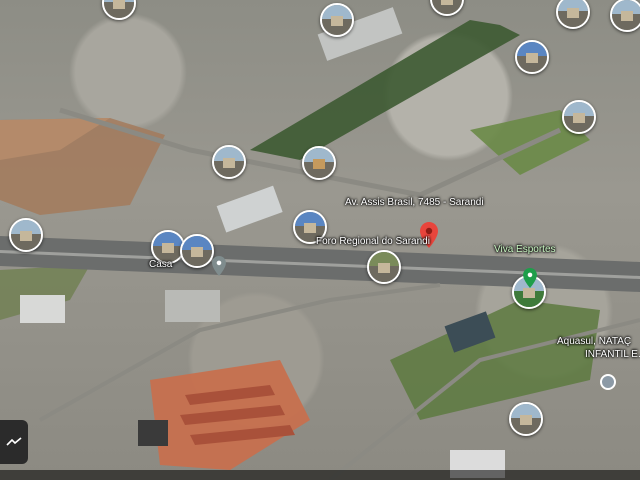  Describe the element at coordinates (530, 278) in the screenshot. I see `map-pin-green-icon` at that location.